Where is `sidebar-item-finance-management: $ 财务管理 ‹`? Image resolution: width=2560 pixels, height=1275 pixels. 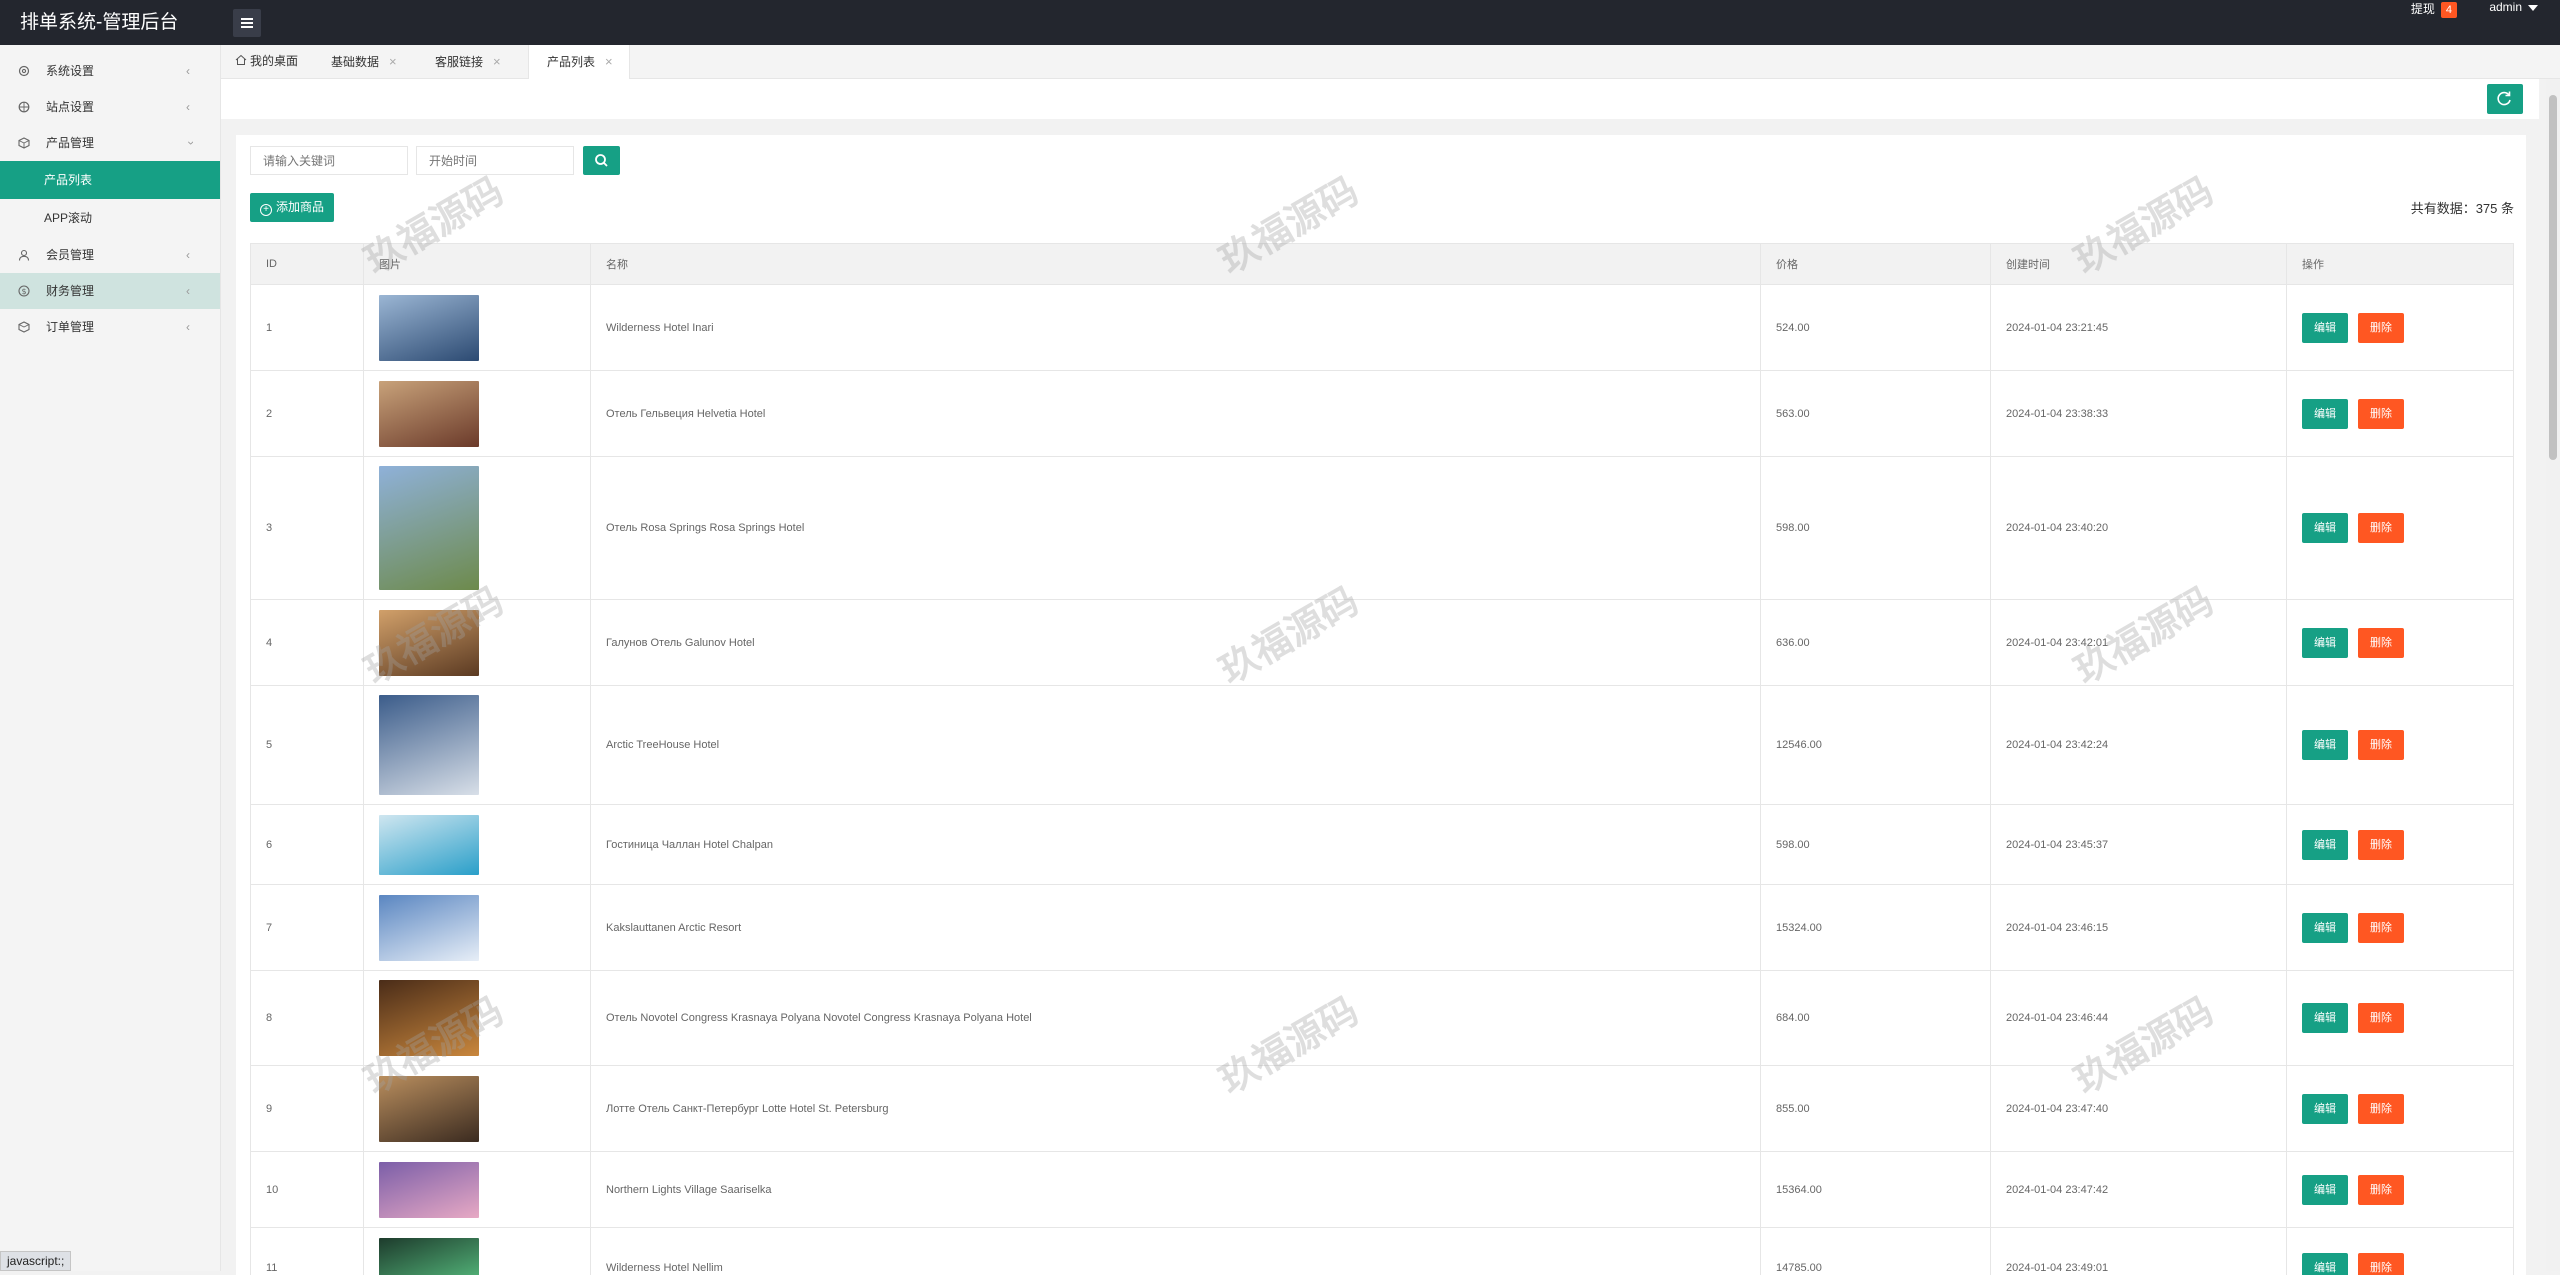
sidebar-item-finance-management: $ 财务管理 ‹ is located at coordinates (110, 291).